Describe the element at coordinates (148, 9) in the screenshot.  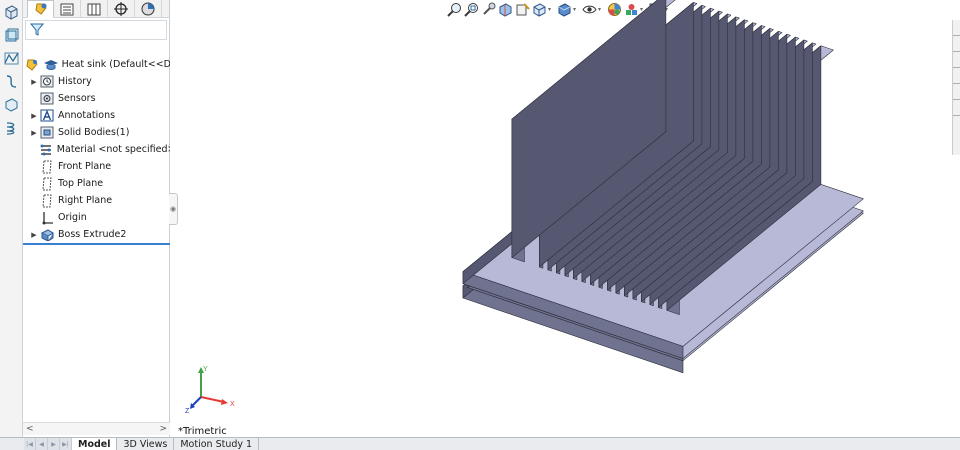
I see `tab-display-manager` at that location.